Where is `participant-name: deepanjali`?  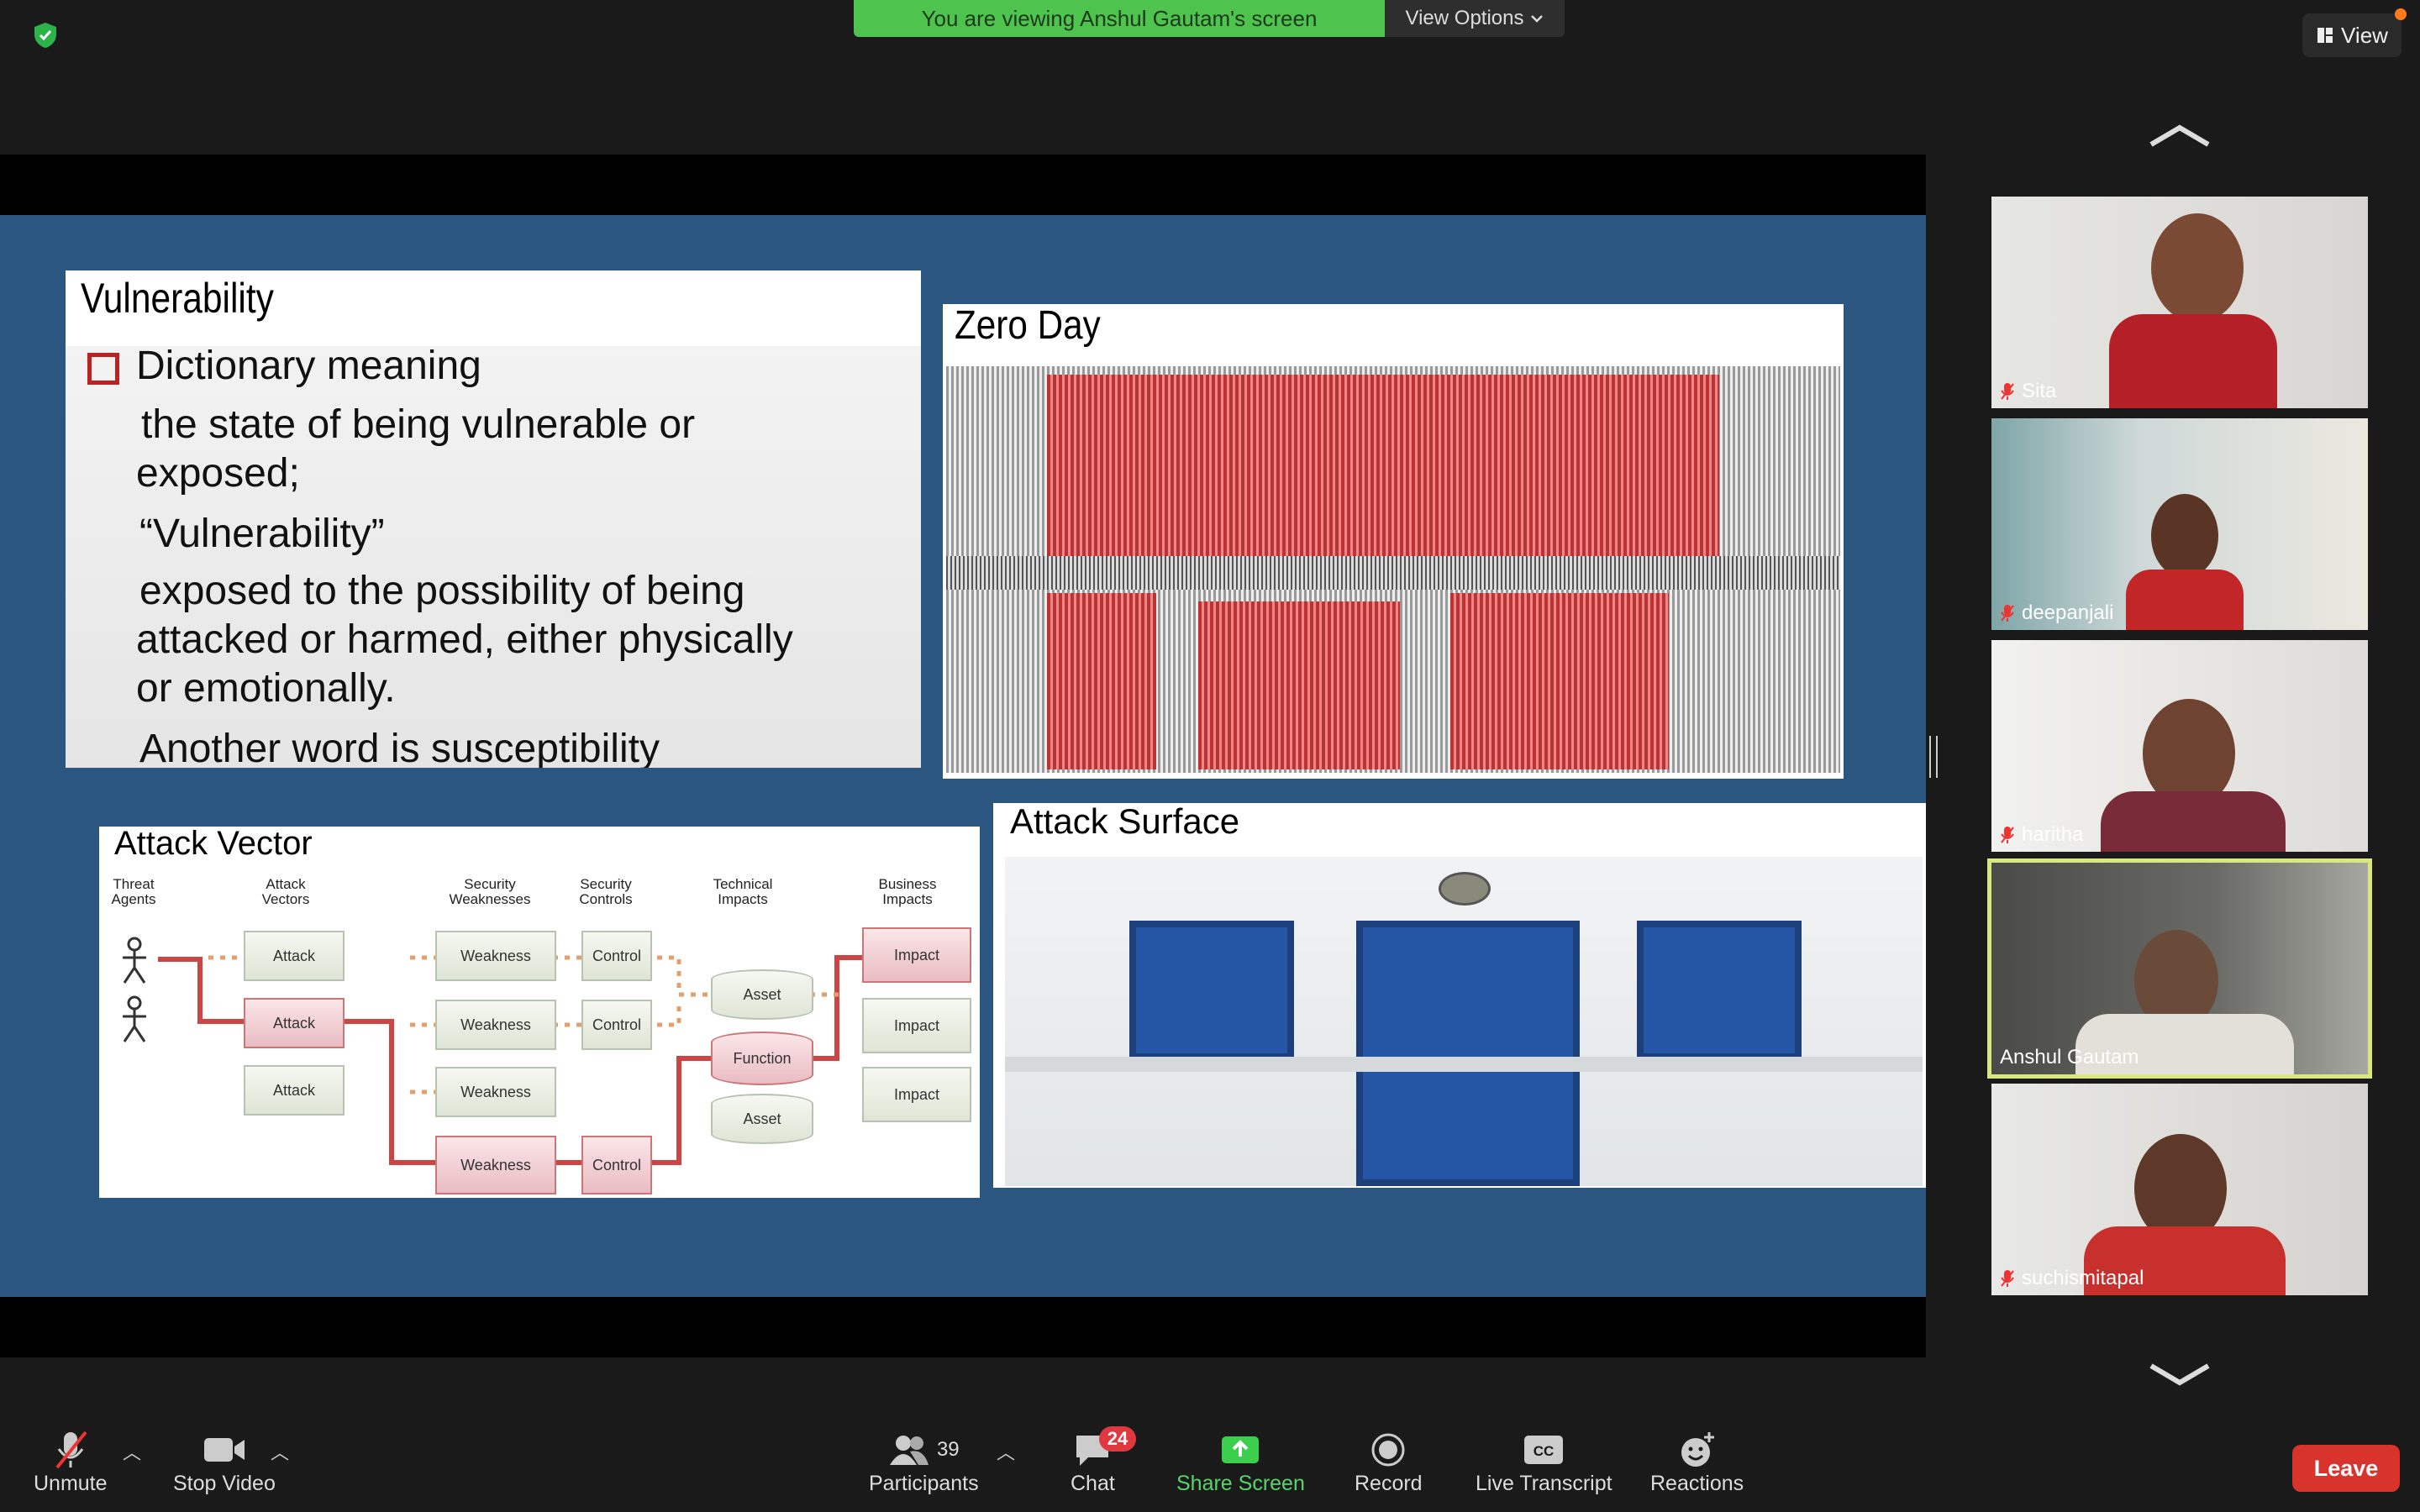
participant-name: deepanjali is located at coordinates (2056, 613).